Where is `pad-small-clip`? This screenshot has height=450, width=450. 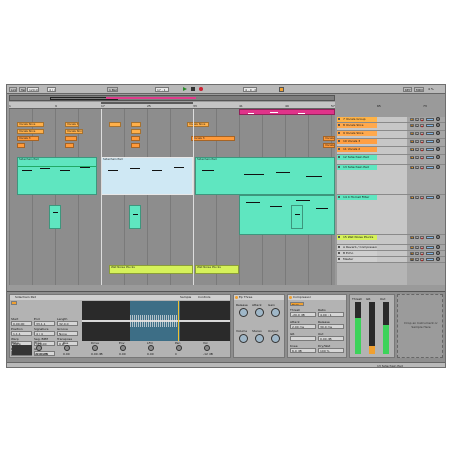 pad-small-clip is located at coordinates (55, 217).